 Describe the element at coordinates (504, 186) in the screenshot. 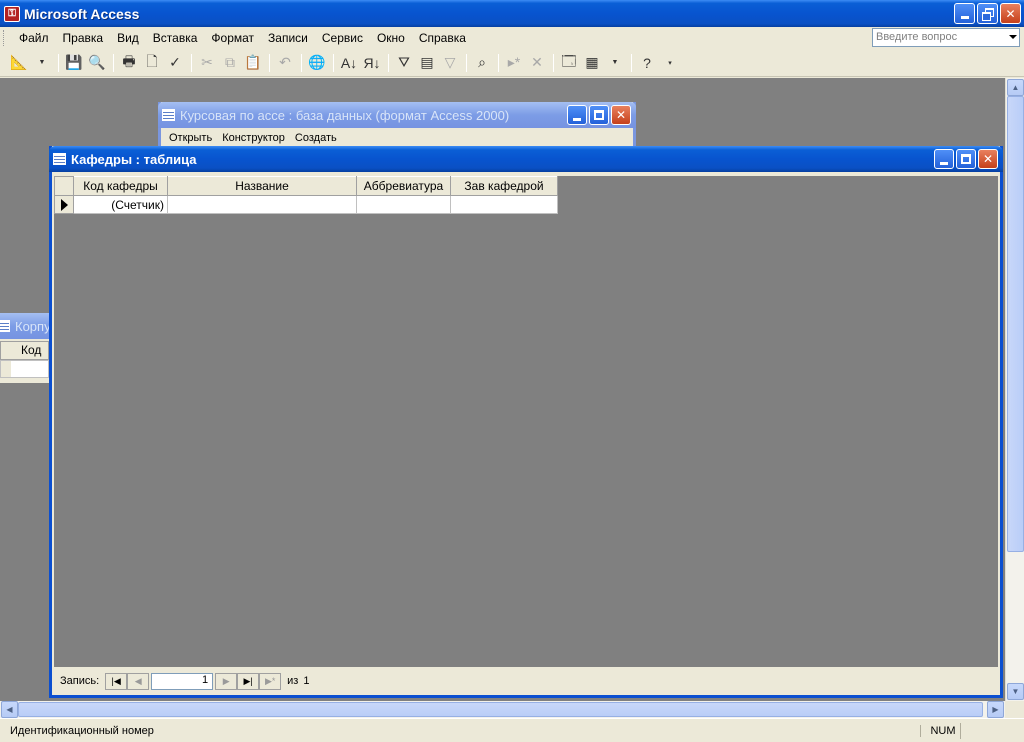

I see `column-header-zav: Зав кафедрой` at that location.